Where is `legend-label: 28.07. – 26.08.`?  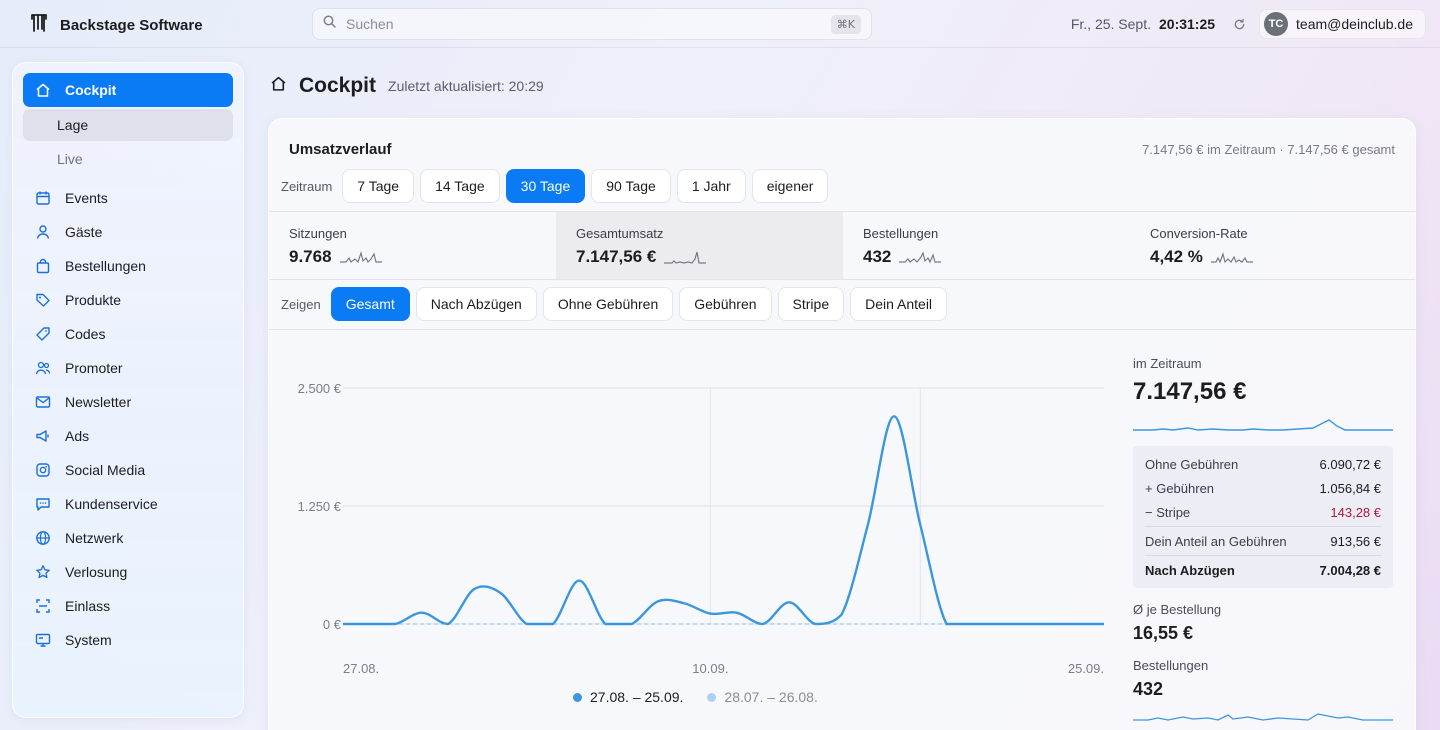
legend-label: 28.07. – 26.08. is located at coordinates (771, 697).